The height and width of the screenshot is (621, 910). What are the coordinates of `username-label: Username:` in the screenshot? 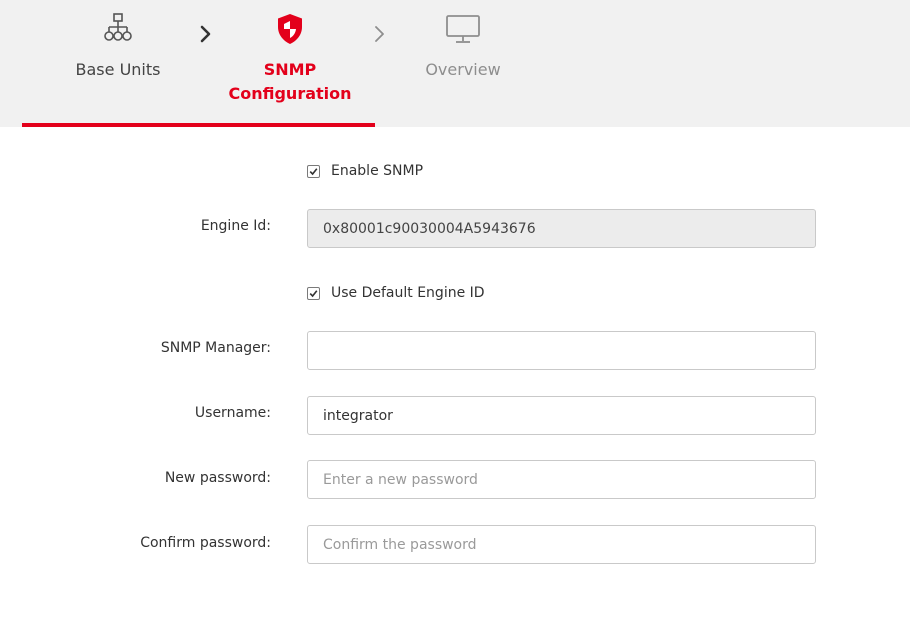 It's located at (232, 413).